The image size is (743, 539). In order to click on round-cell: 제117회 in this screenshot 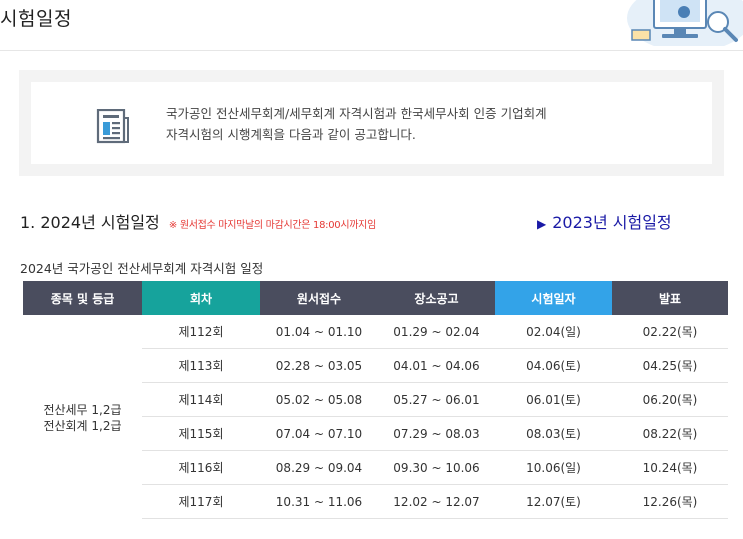, I will do `click(201, 501)`.